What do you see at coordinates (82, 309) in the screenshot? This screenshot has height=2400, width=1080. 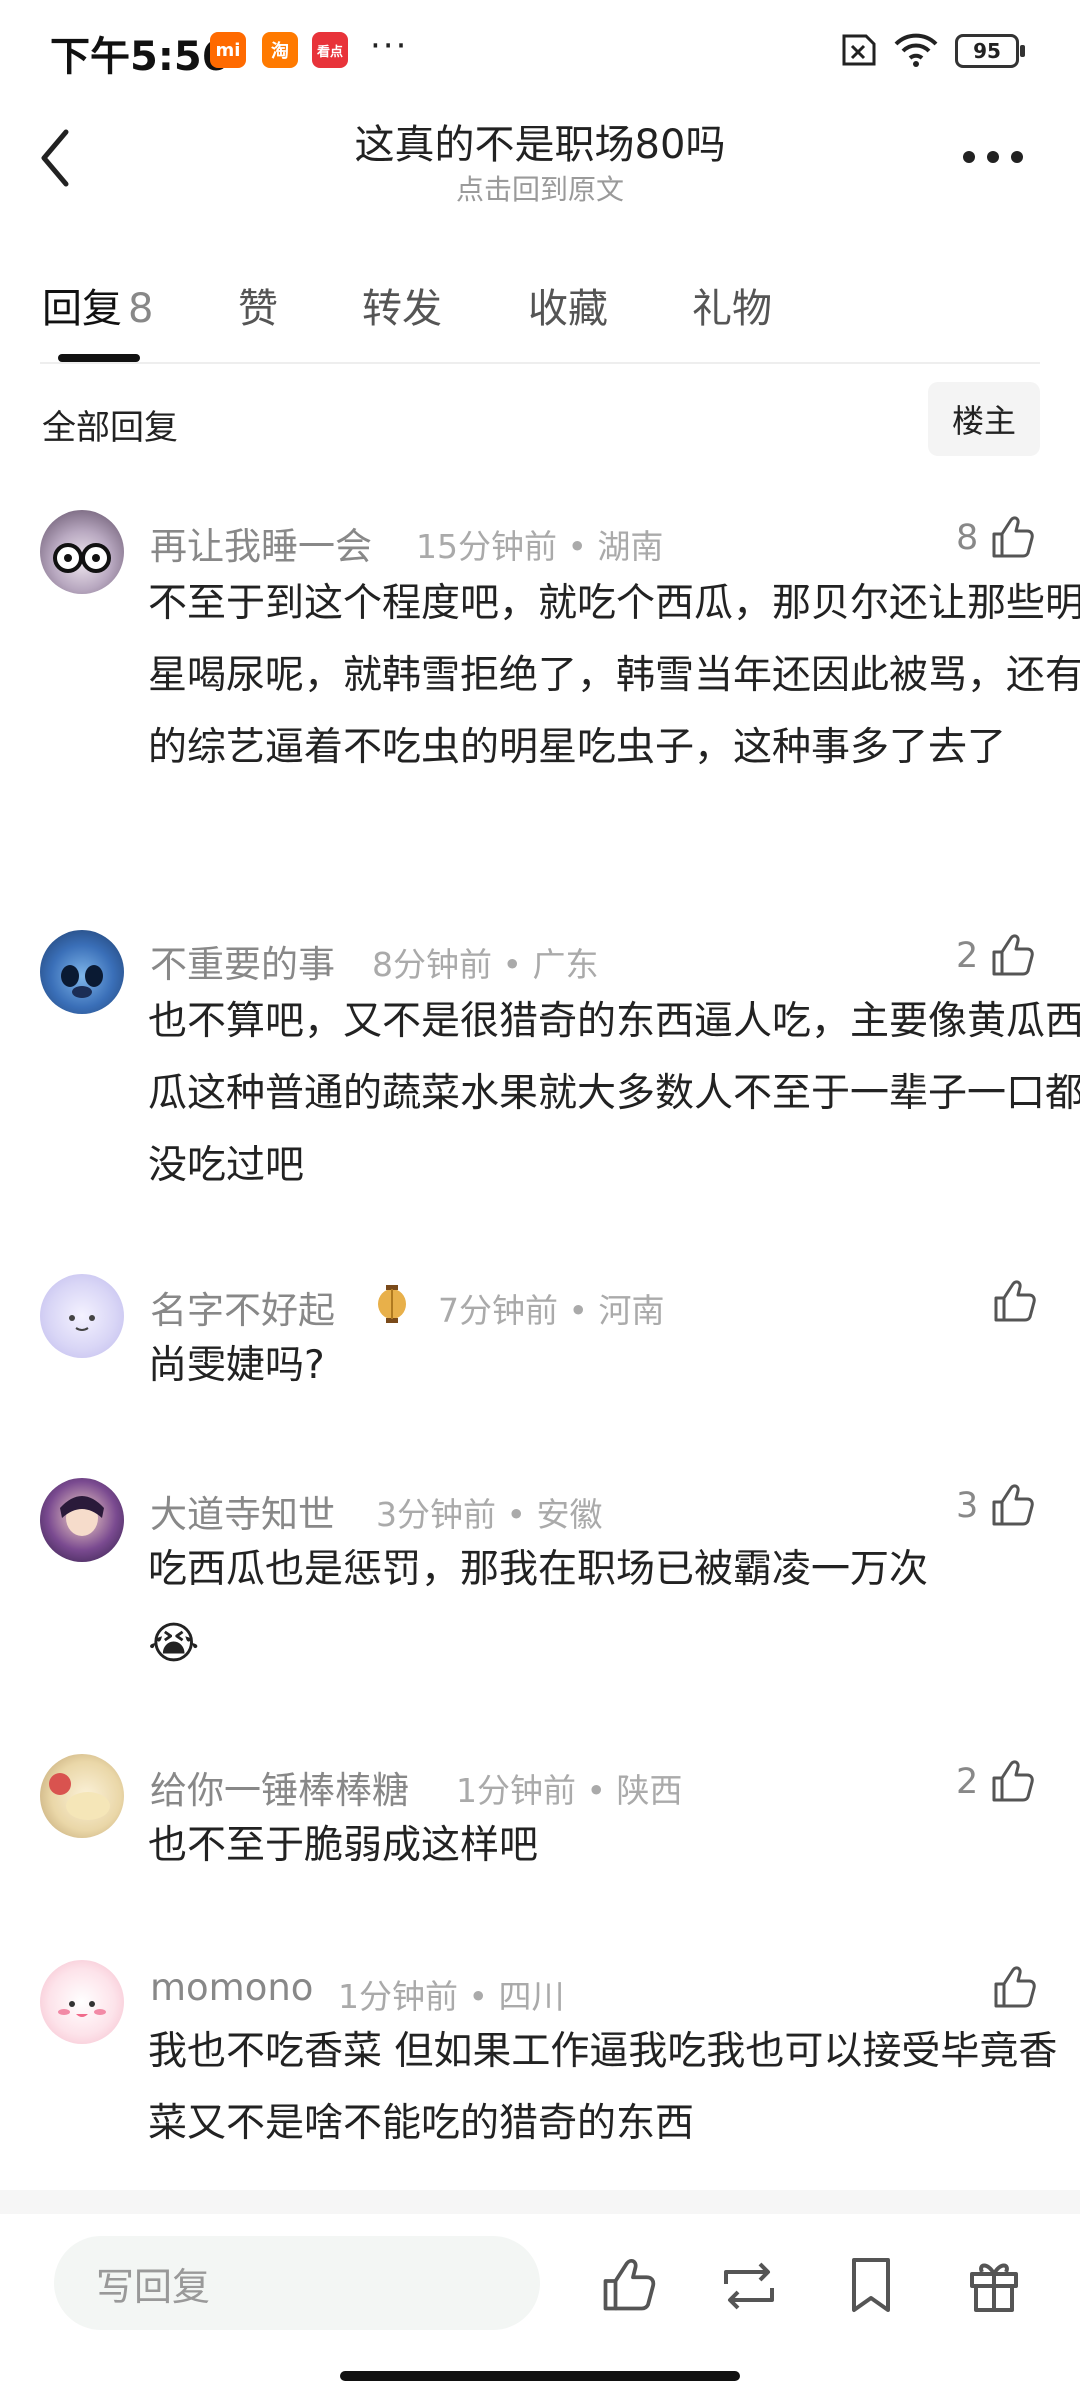 I see `tab-replies-label: 回复` at bounding box center [82, 309].